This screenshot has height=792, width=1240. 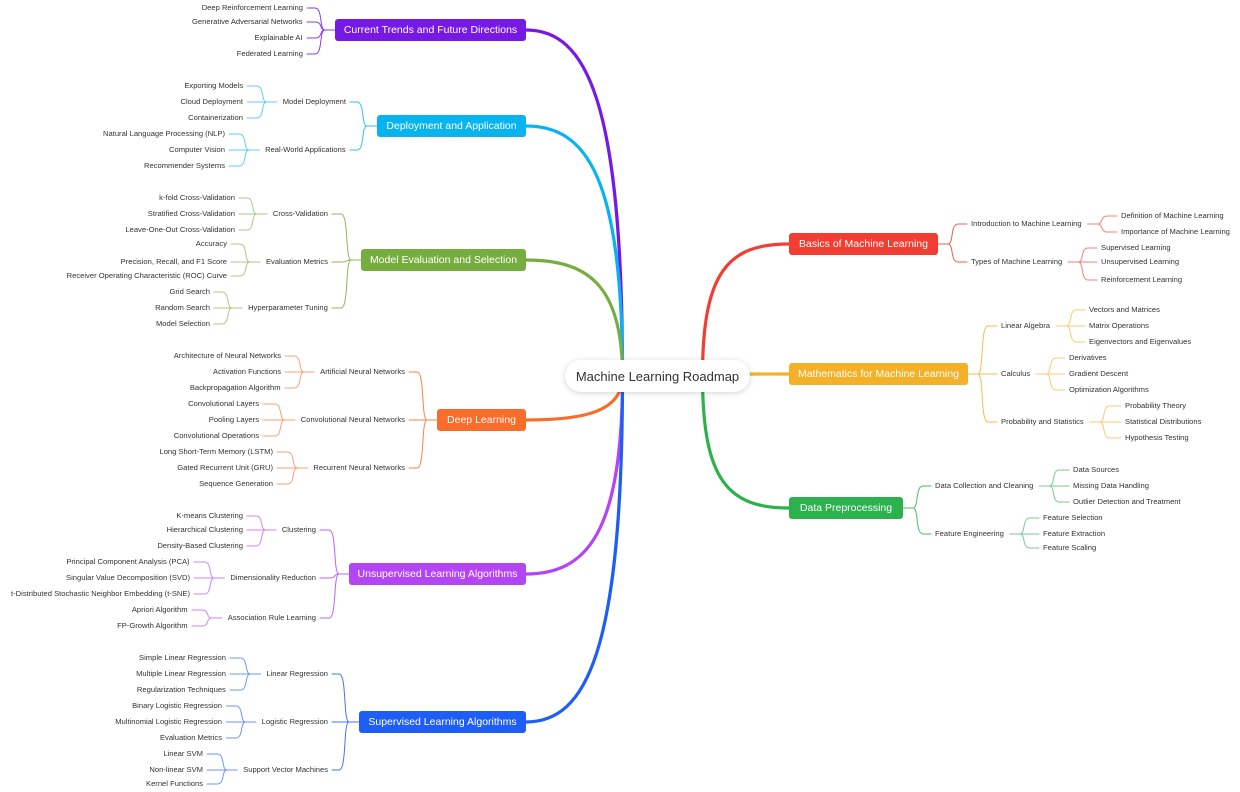 I want to click on leaf-node: Principal Component Analysis (PCA), so click(x=127, y=562).